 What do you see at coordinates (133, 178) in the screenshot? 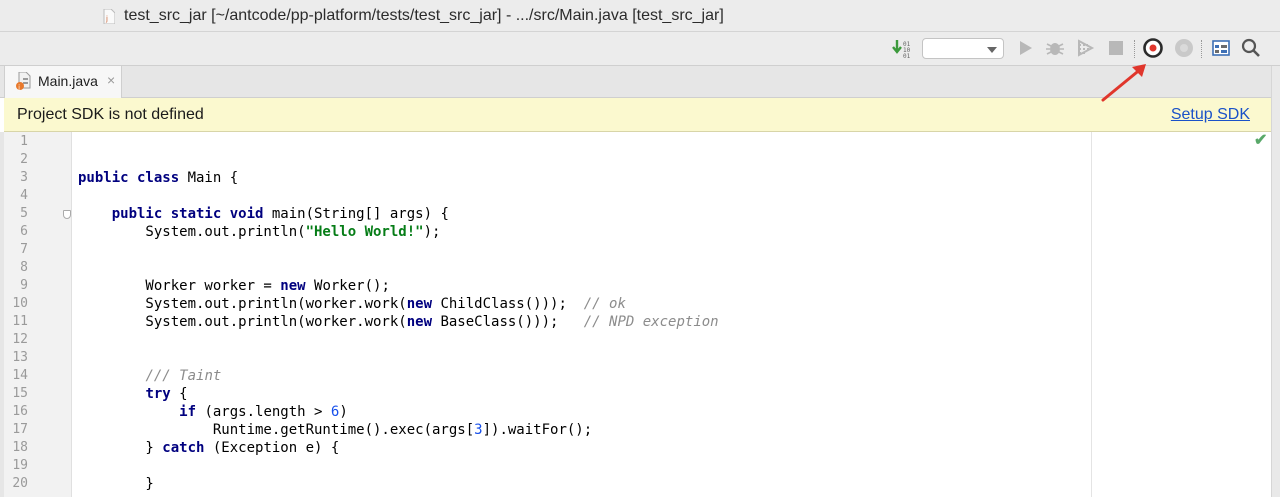
I see `code-token: public class` at bounding box center [133, 178].